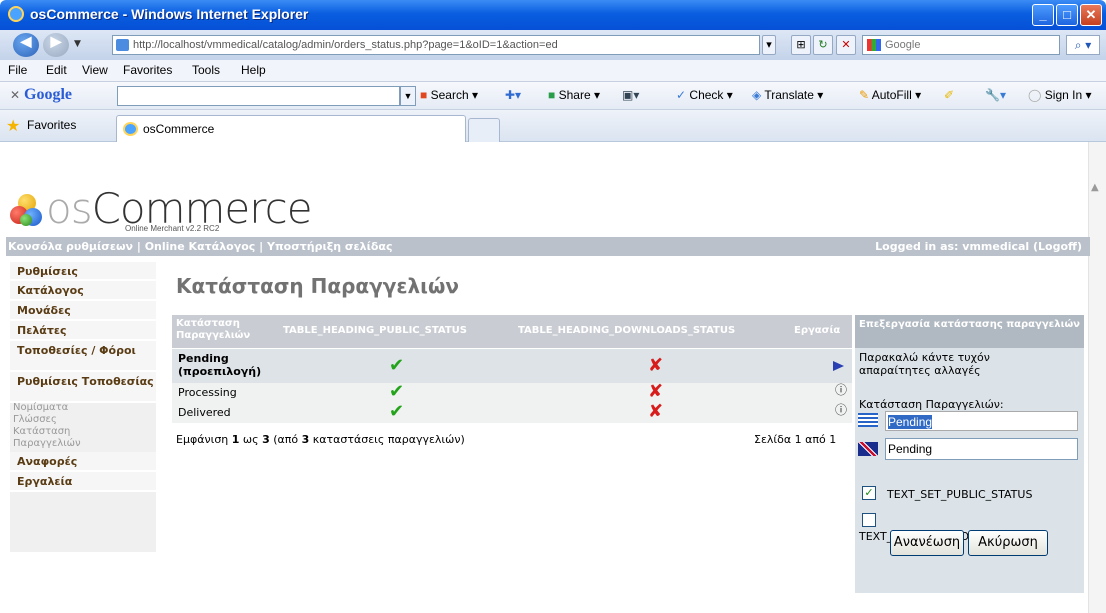 The image size is (1106, 613). Describe the element at coordinates (258, 96) in the screenshot. I see `google-search-input` at that location.